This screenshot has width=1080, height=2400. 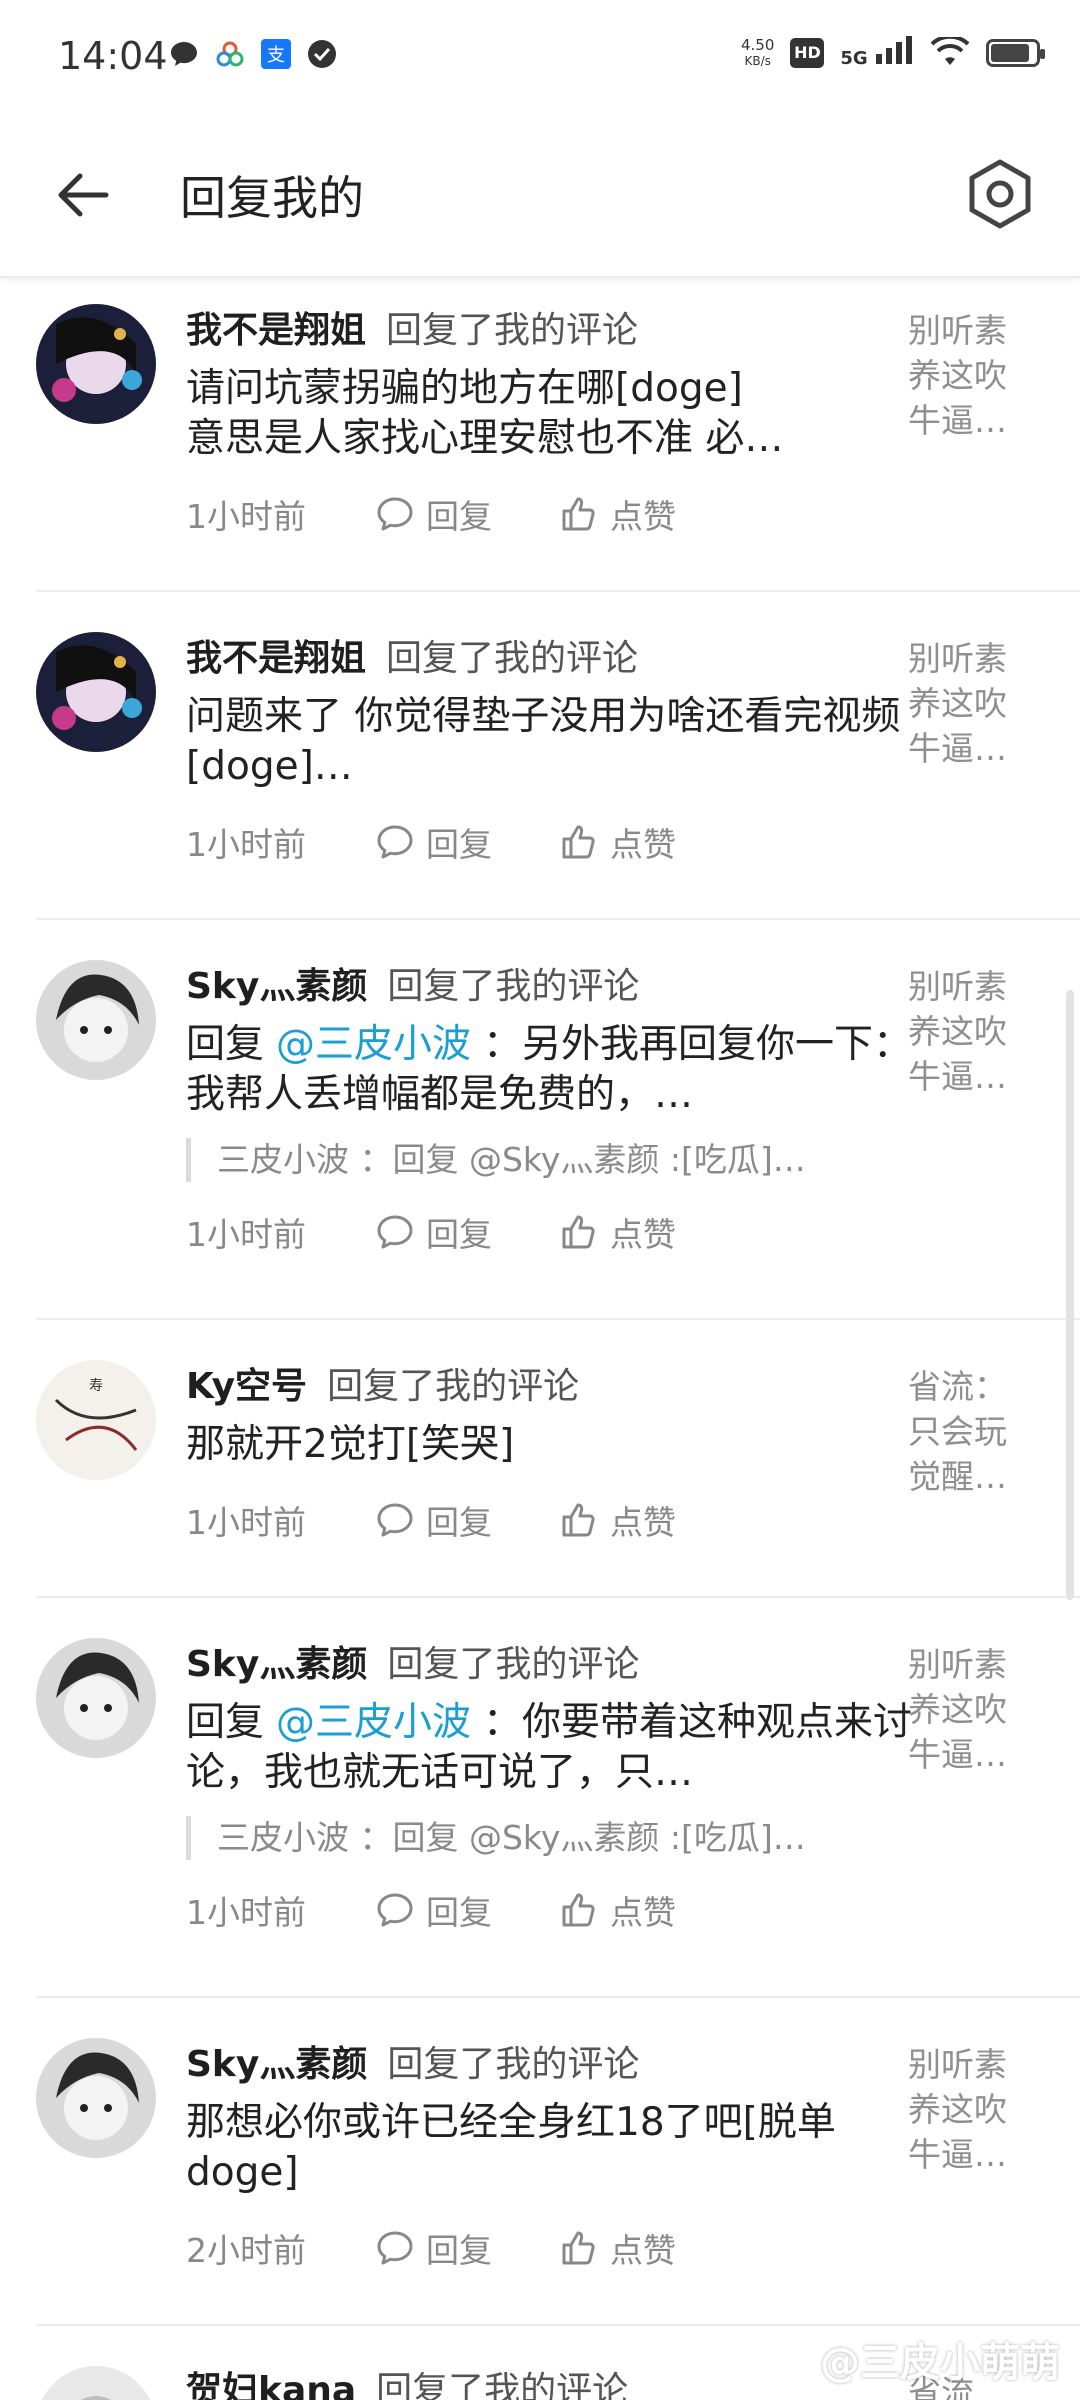 I want to click on signal-label: 5G, so click(x=854, y=58).